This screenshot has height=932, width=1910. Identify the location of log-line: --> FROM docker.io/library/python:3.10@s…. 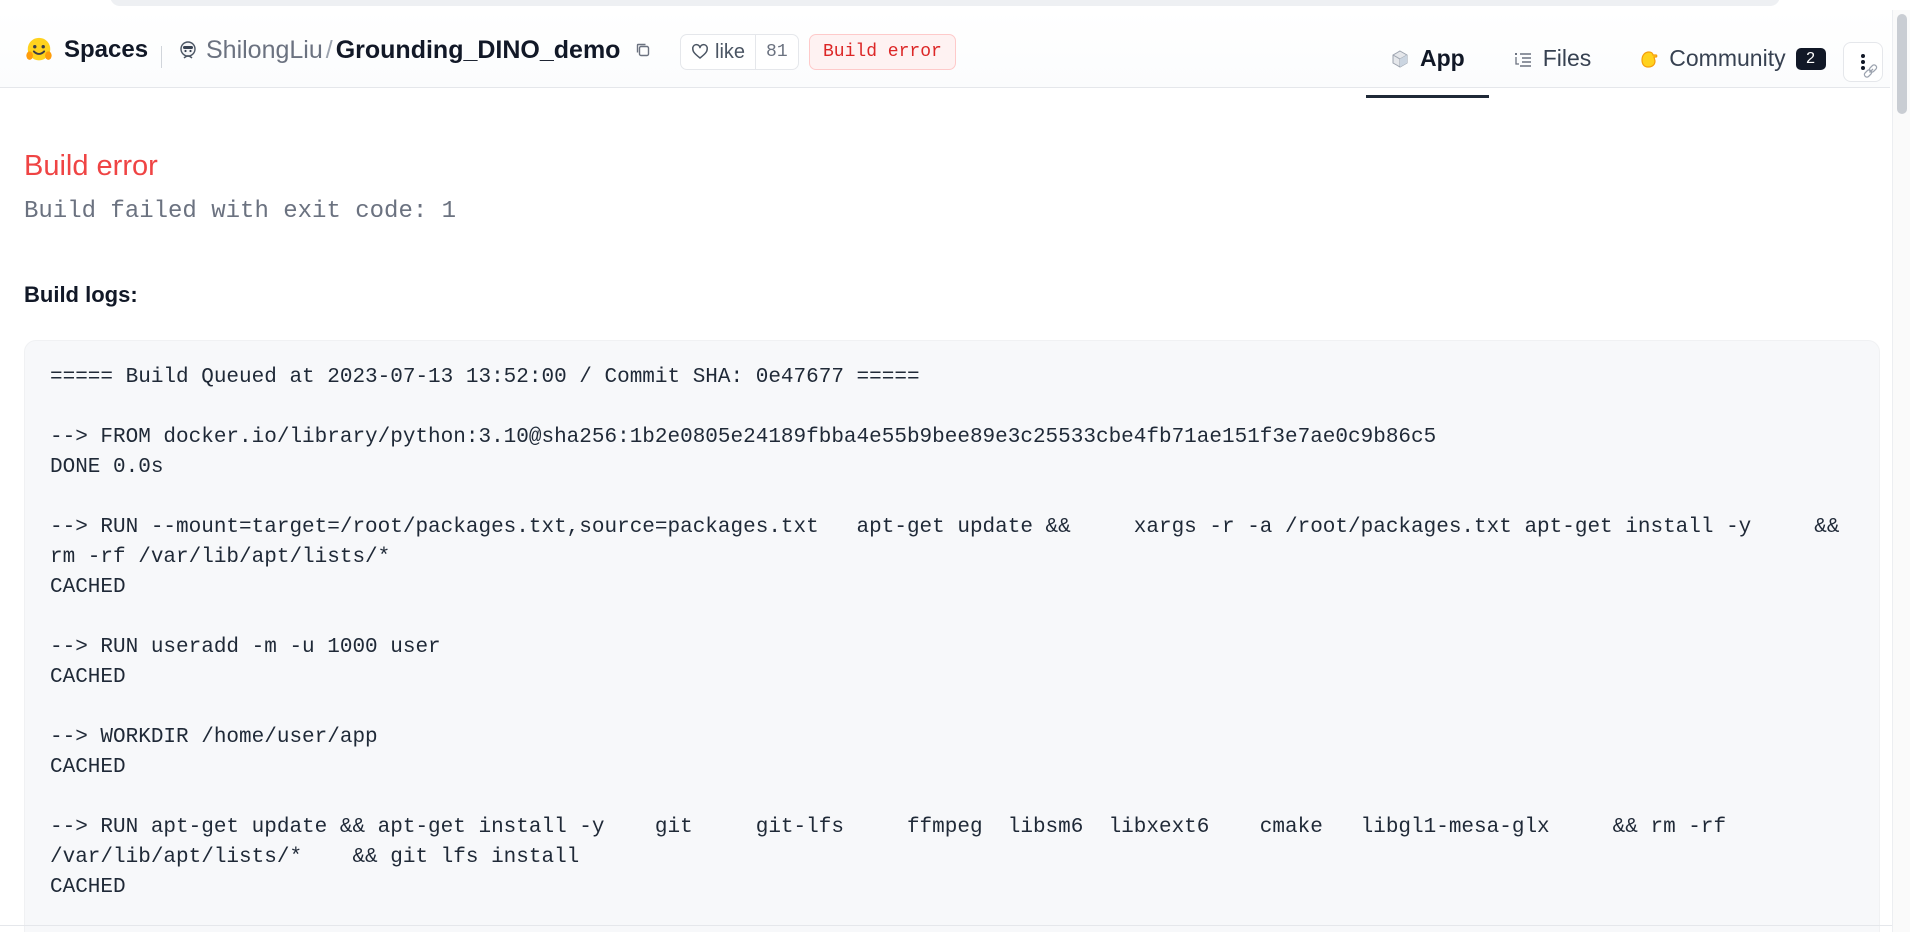
(743, 437).